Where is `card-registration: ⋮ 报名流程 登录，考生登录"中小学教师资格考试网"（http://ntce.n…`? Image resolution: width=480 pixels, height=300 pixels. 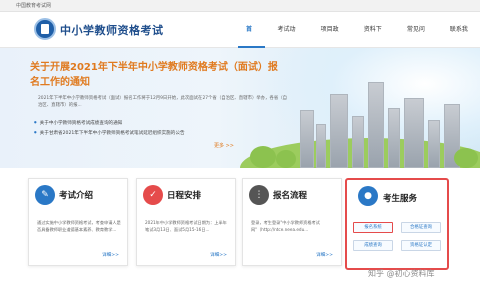 card-registration: ⋮ 报名流程 登录，考生登录"中小学教师资格考试网"（http://ntce.n… is located at coordinates (292, 222).